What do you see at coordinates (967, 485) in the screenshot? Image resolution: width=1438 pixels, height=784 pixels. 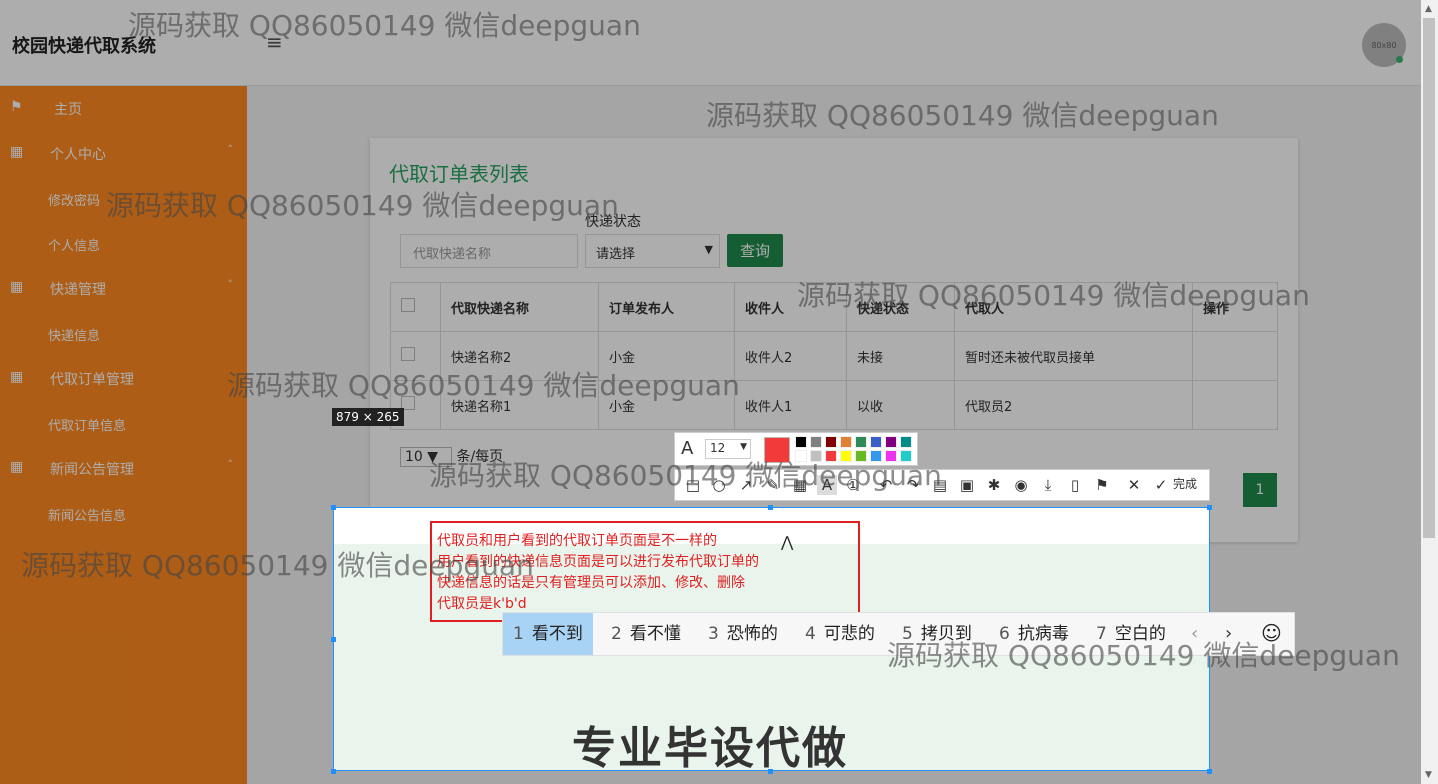 I see `ocr-icon: ▣` at bounding box center [967, 485].